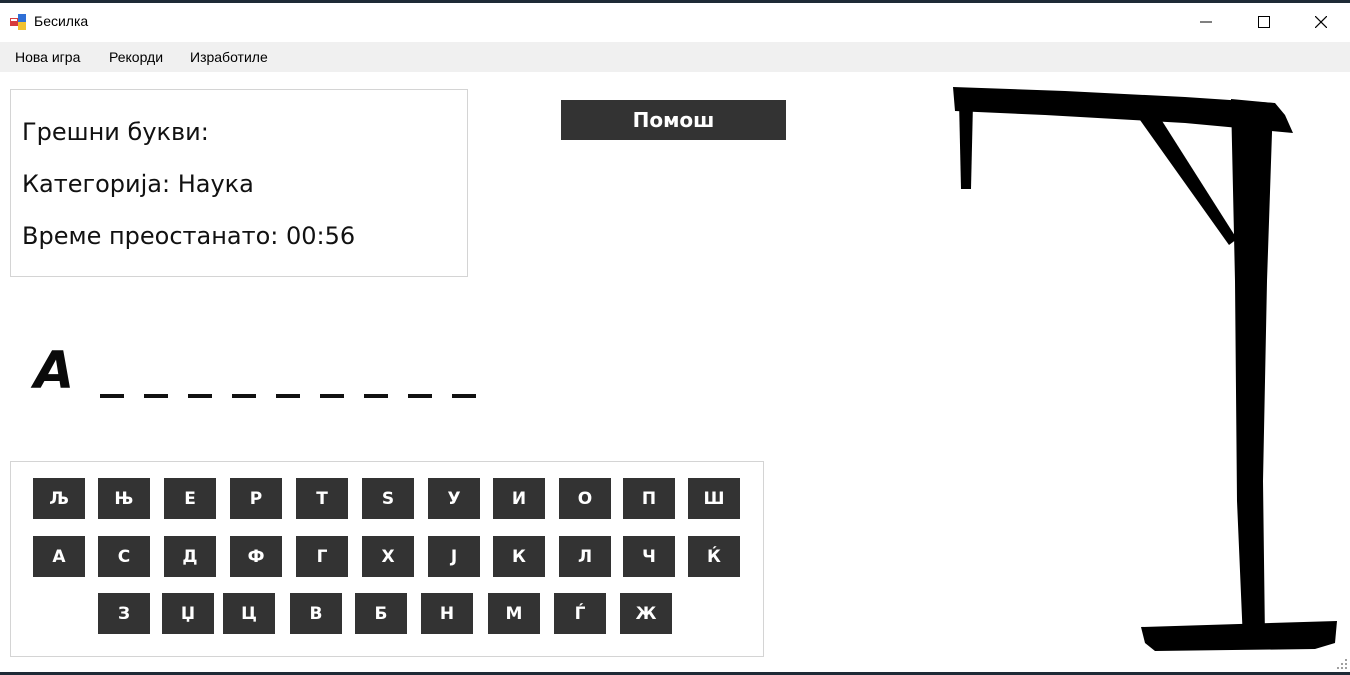 This screenshot has height=675, width=1350. I want to click on letter-key: К, so click(519, 556).